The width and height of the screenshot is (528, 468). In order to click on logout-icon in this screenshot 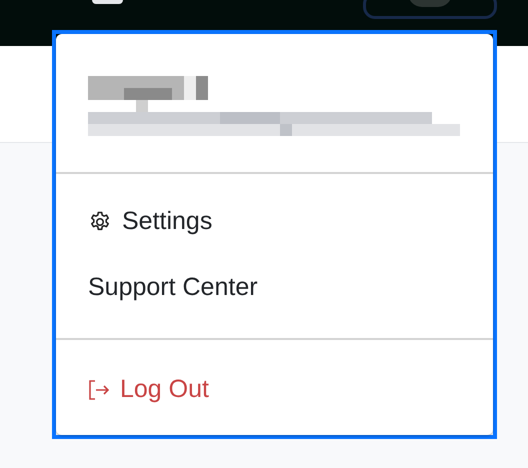, I will do `click(99, 390)`.